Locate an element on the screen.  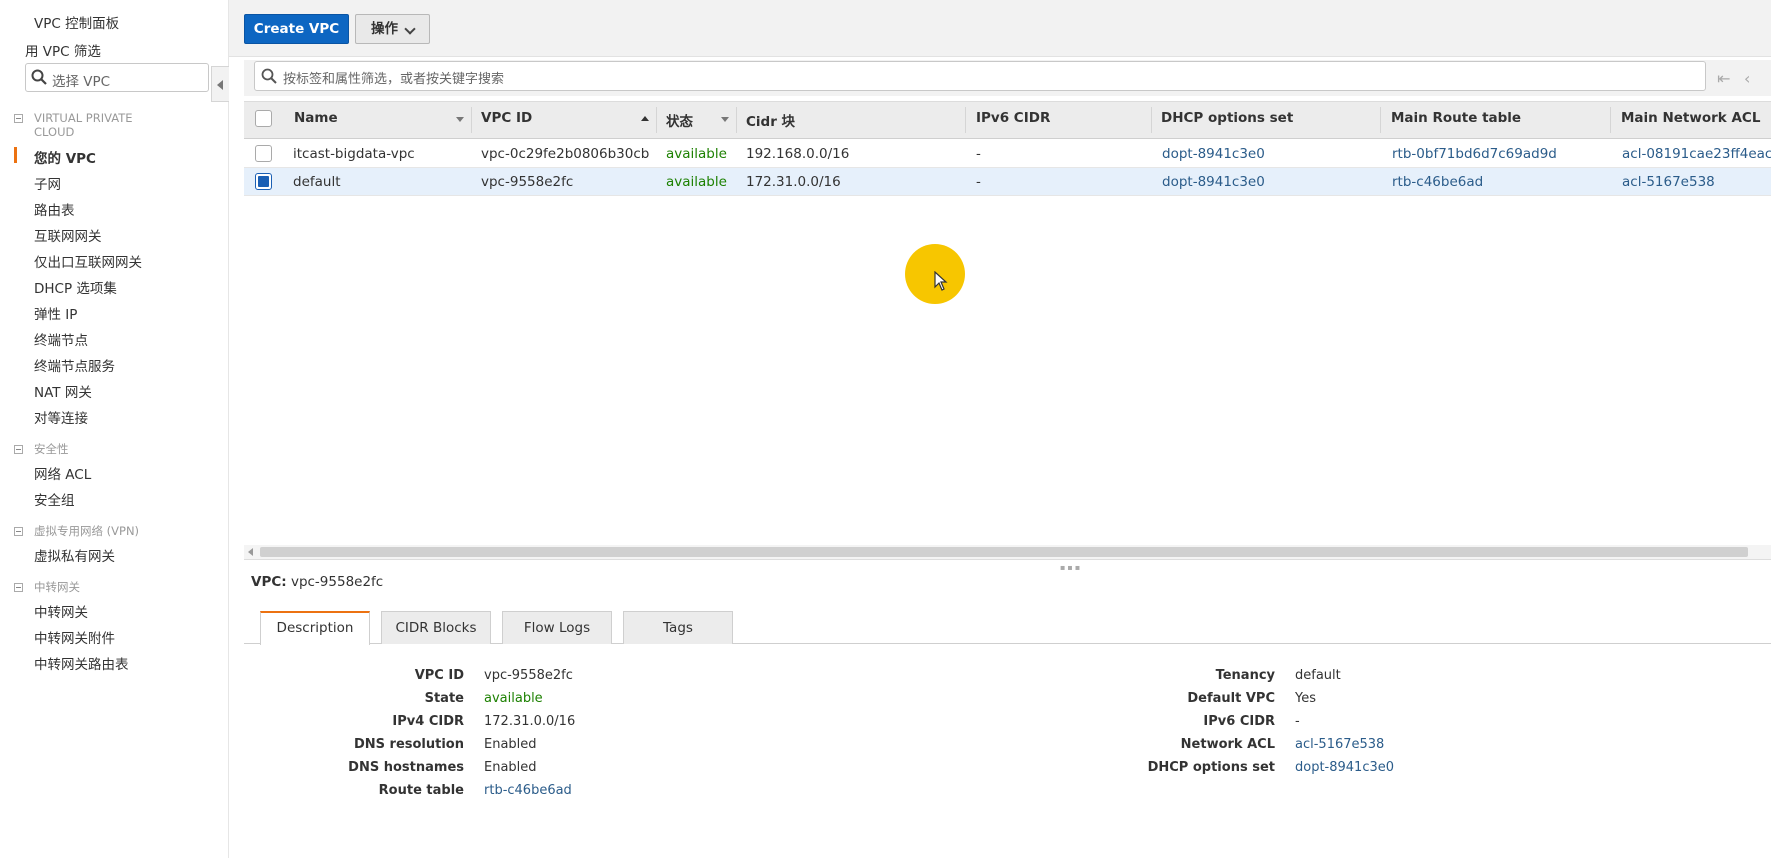
sidebar-item-endpoint-services: 终端节点服务 is located at coordinates (74, 365).